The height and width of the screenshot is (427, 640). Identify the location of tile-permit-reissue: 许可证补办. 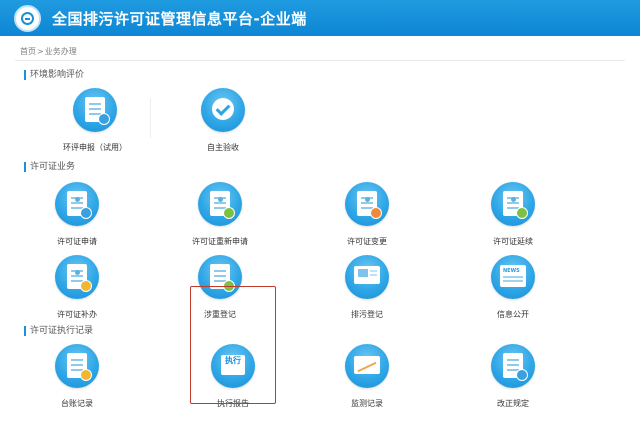
(77, 295).